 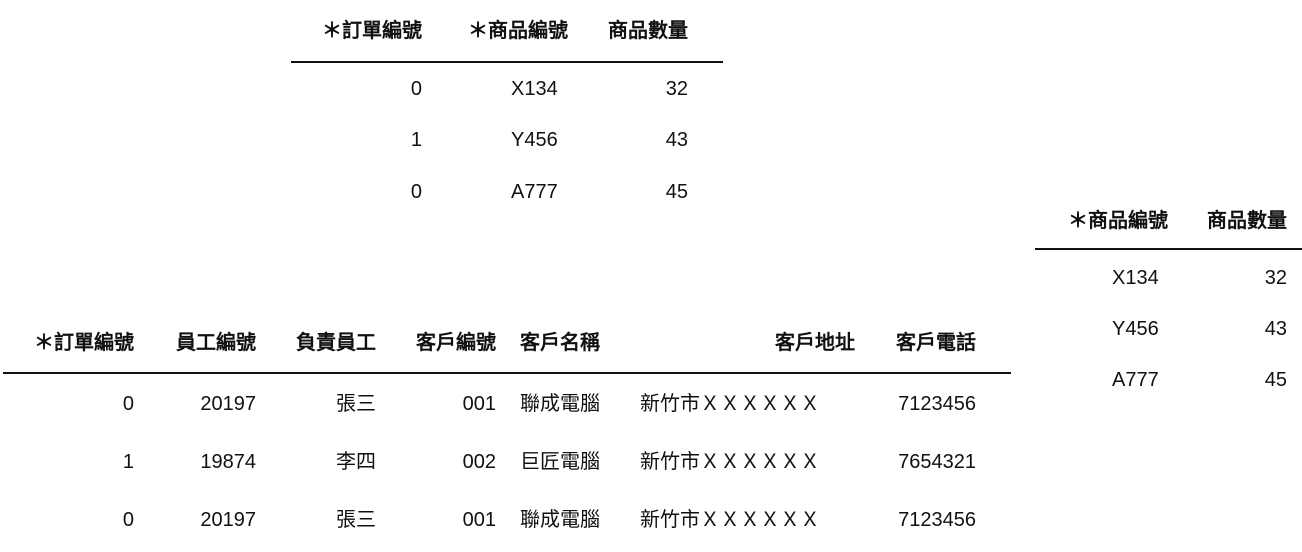 I want to click on cell-customer-id: 002, so click(x=479, y=462).